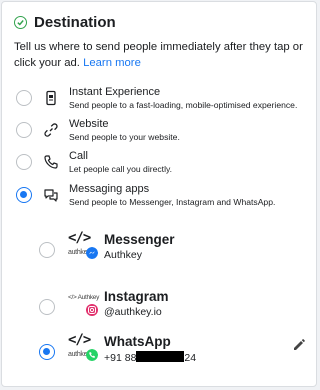  I want to click on app-messenger: </> authkey Messenger Authkey, so click(160, 250).